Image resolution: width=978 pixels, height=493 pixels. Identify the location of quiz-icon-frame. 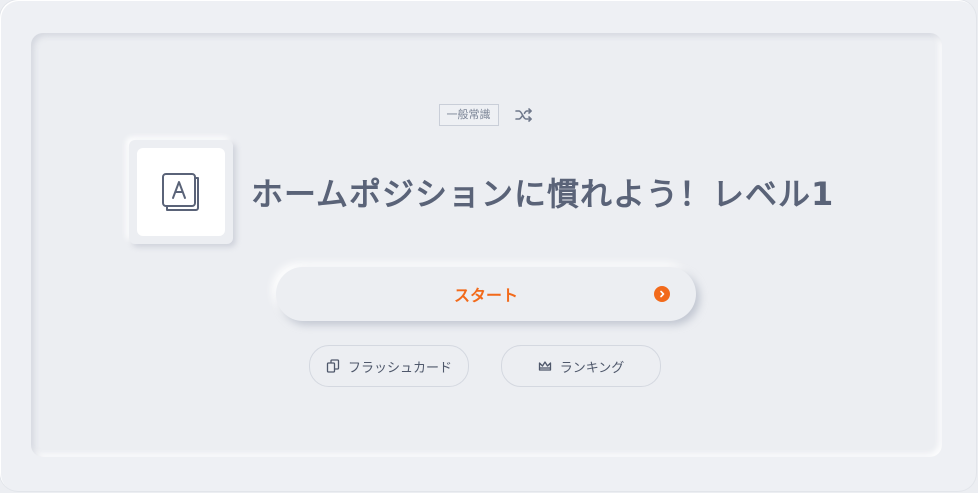
(181, 192).